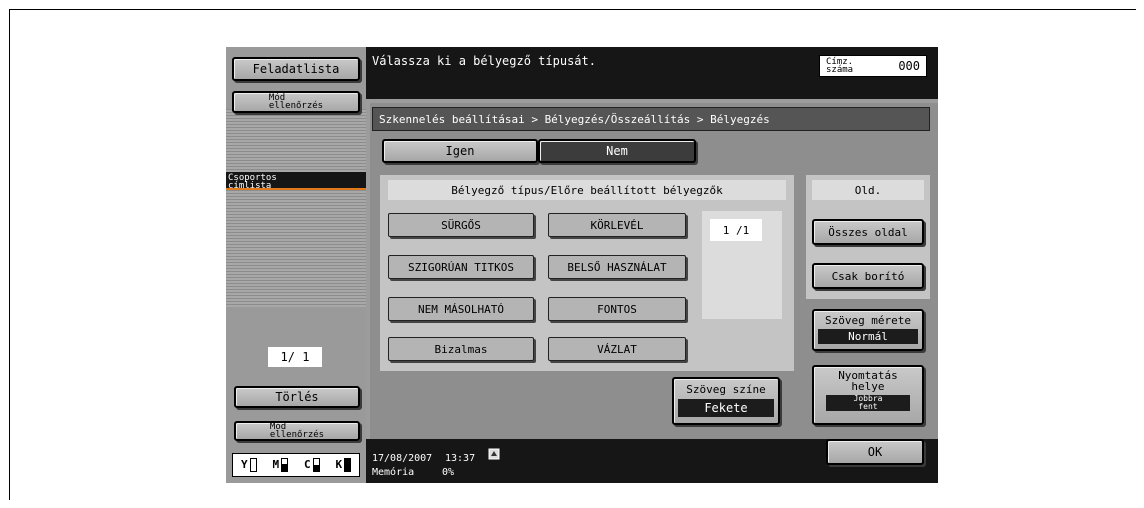 The width and height of the screenshot is (1144, 508). What do you see at coordinates (460, 458) in the screenshot?
I see `status-time: 13:37` at bounding box center [460, 458].